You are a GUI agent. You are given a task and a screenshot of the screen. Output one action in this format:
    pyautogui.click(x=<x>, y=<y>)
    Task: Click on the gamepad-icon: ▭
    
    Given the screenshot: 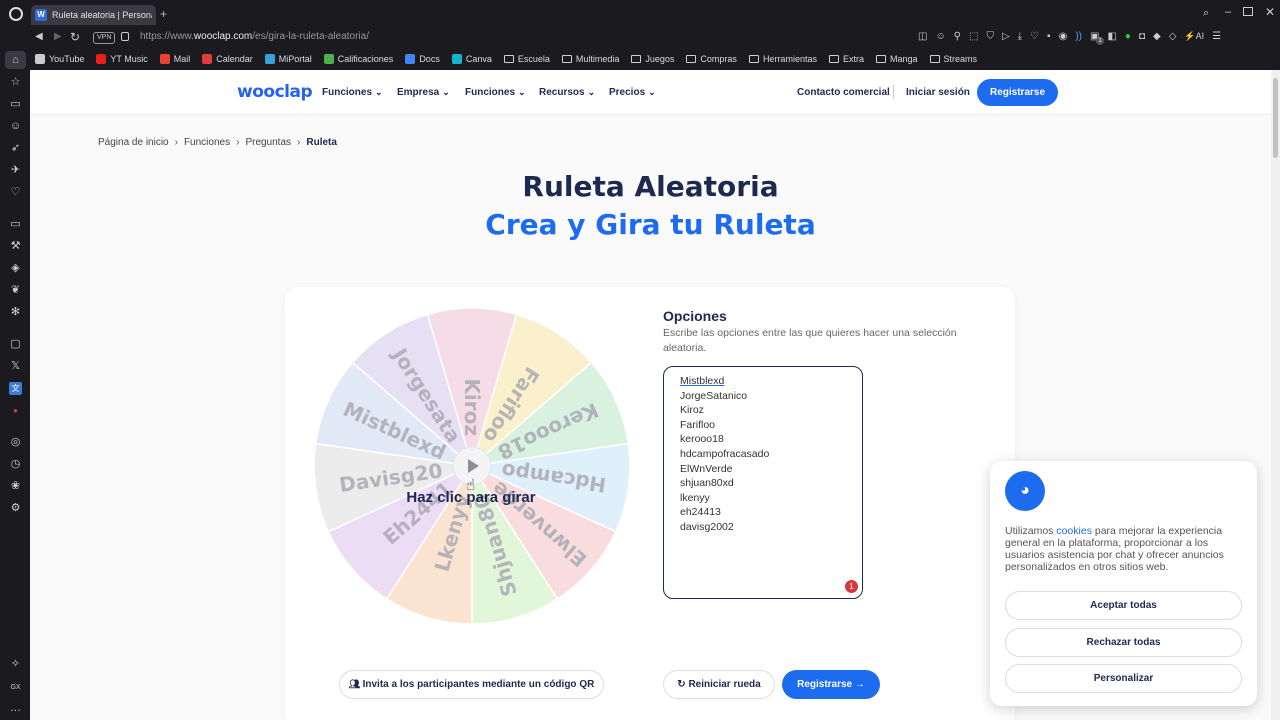 What is the action you would take?
    pyautogui.click(x=15, y=104)
    